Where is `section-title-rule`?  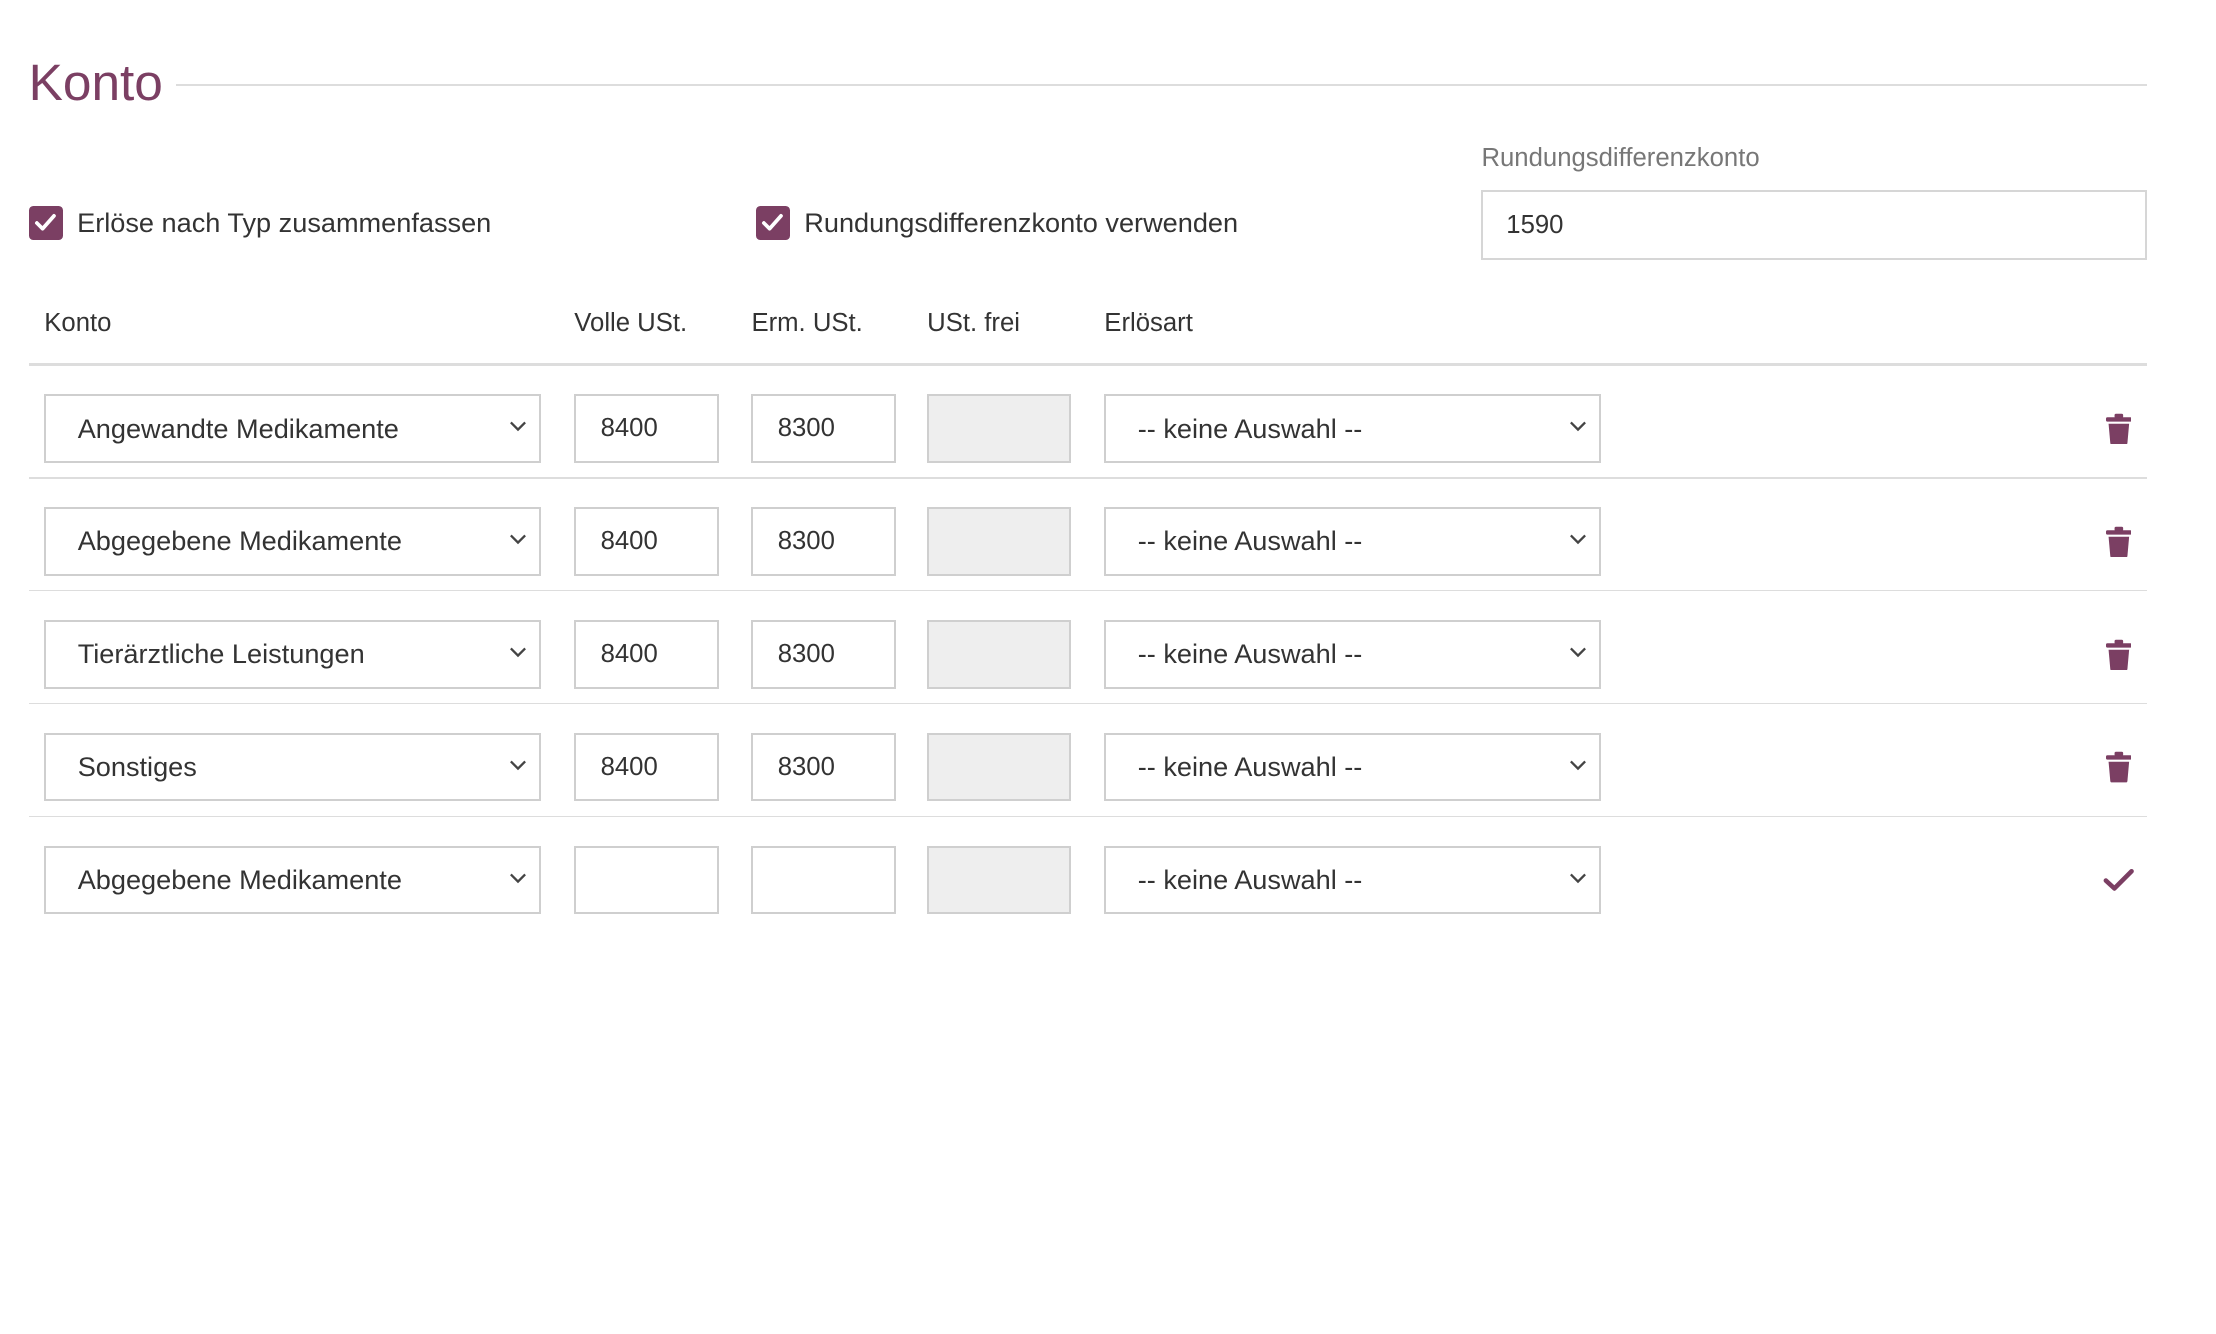
section-title-rule is located at coordinates (1161, 85).